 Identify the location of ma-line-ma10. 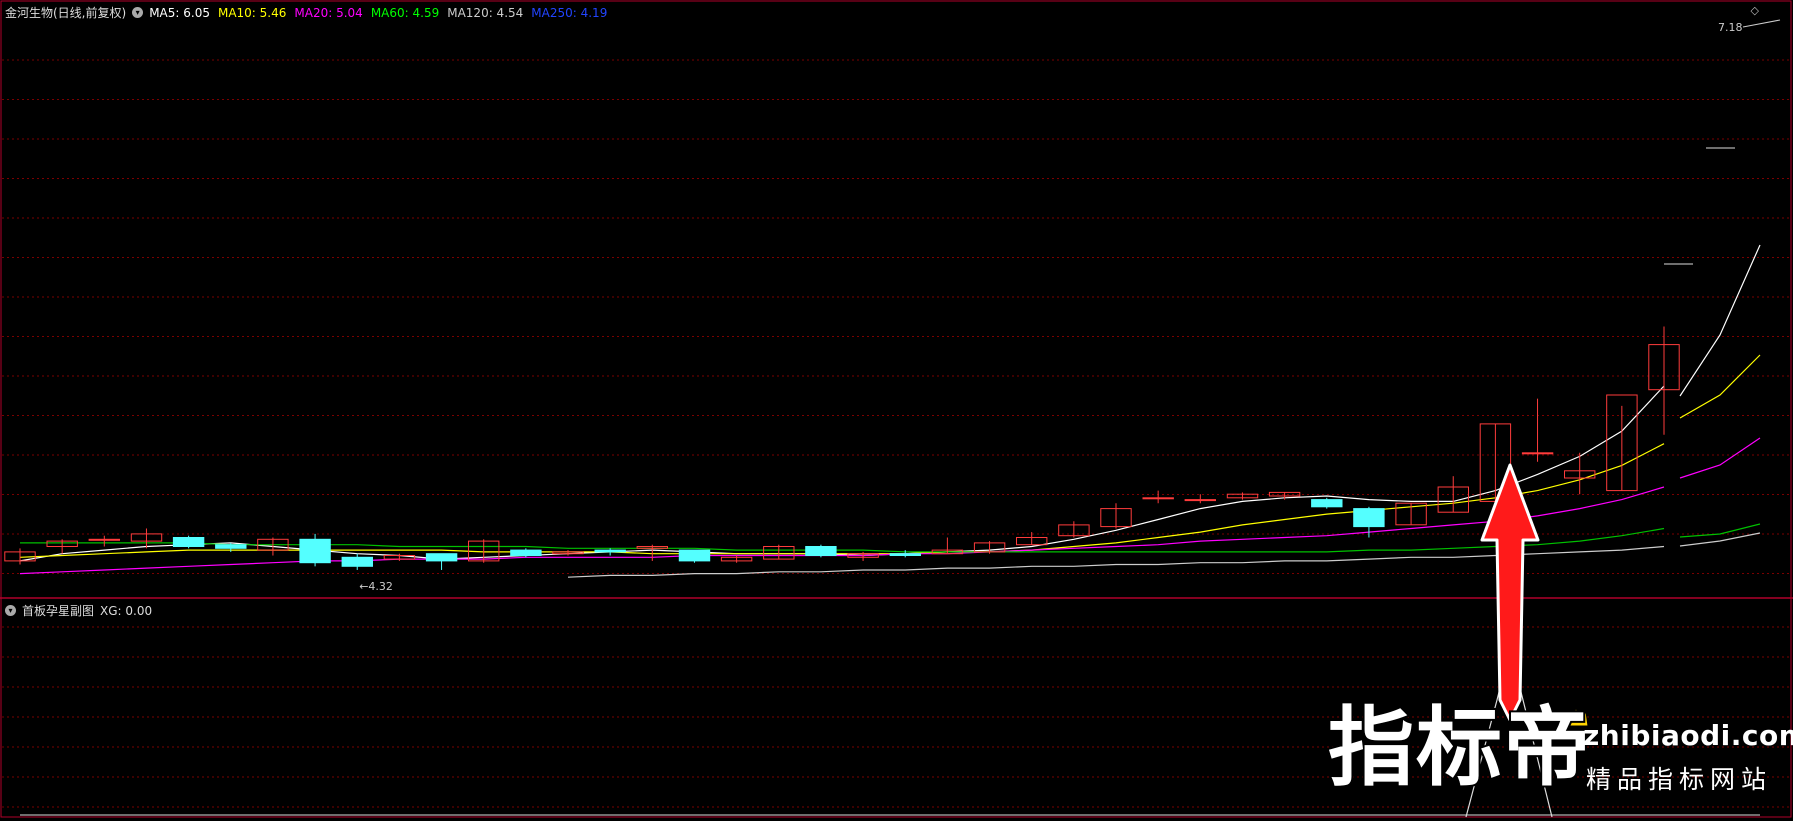
(842, 500).